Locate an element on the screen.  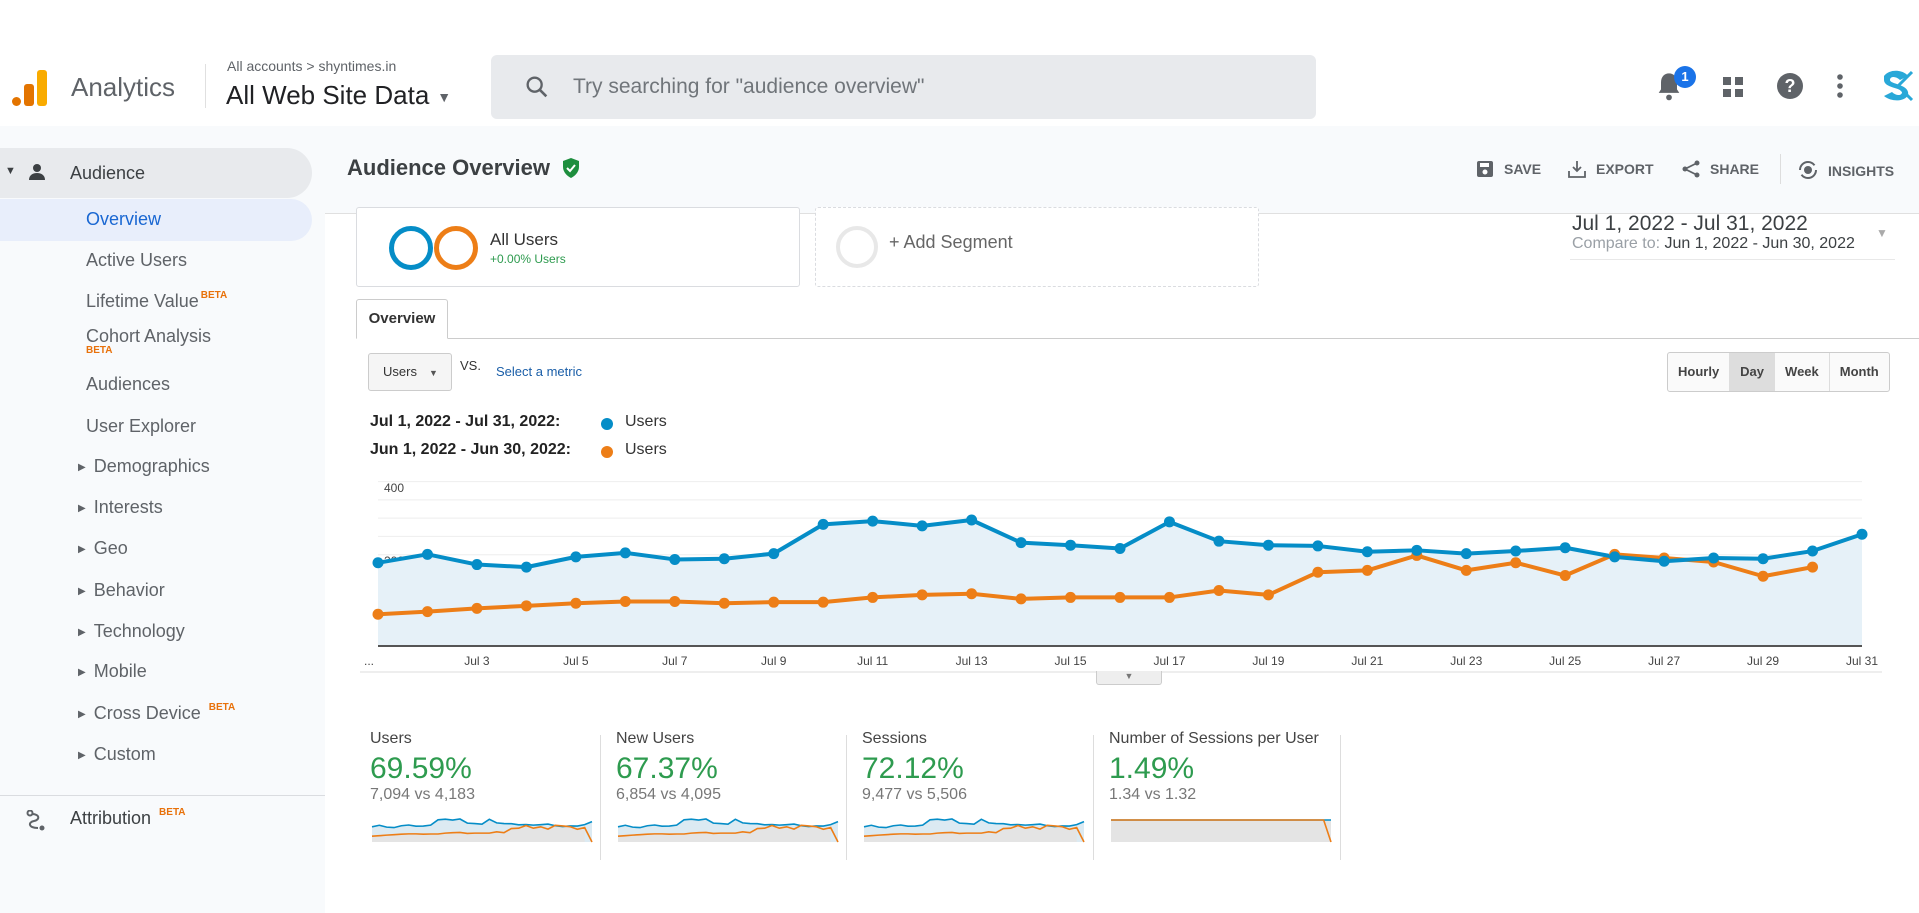
sidebar-item-lifetime-value: Lifetime Value BETA is located at coordinates (156, 301).